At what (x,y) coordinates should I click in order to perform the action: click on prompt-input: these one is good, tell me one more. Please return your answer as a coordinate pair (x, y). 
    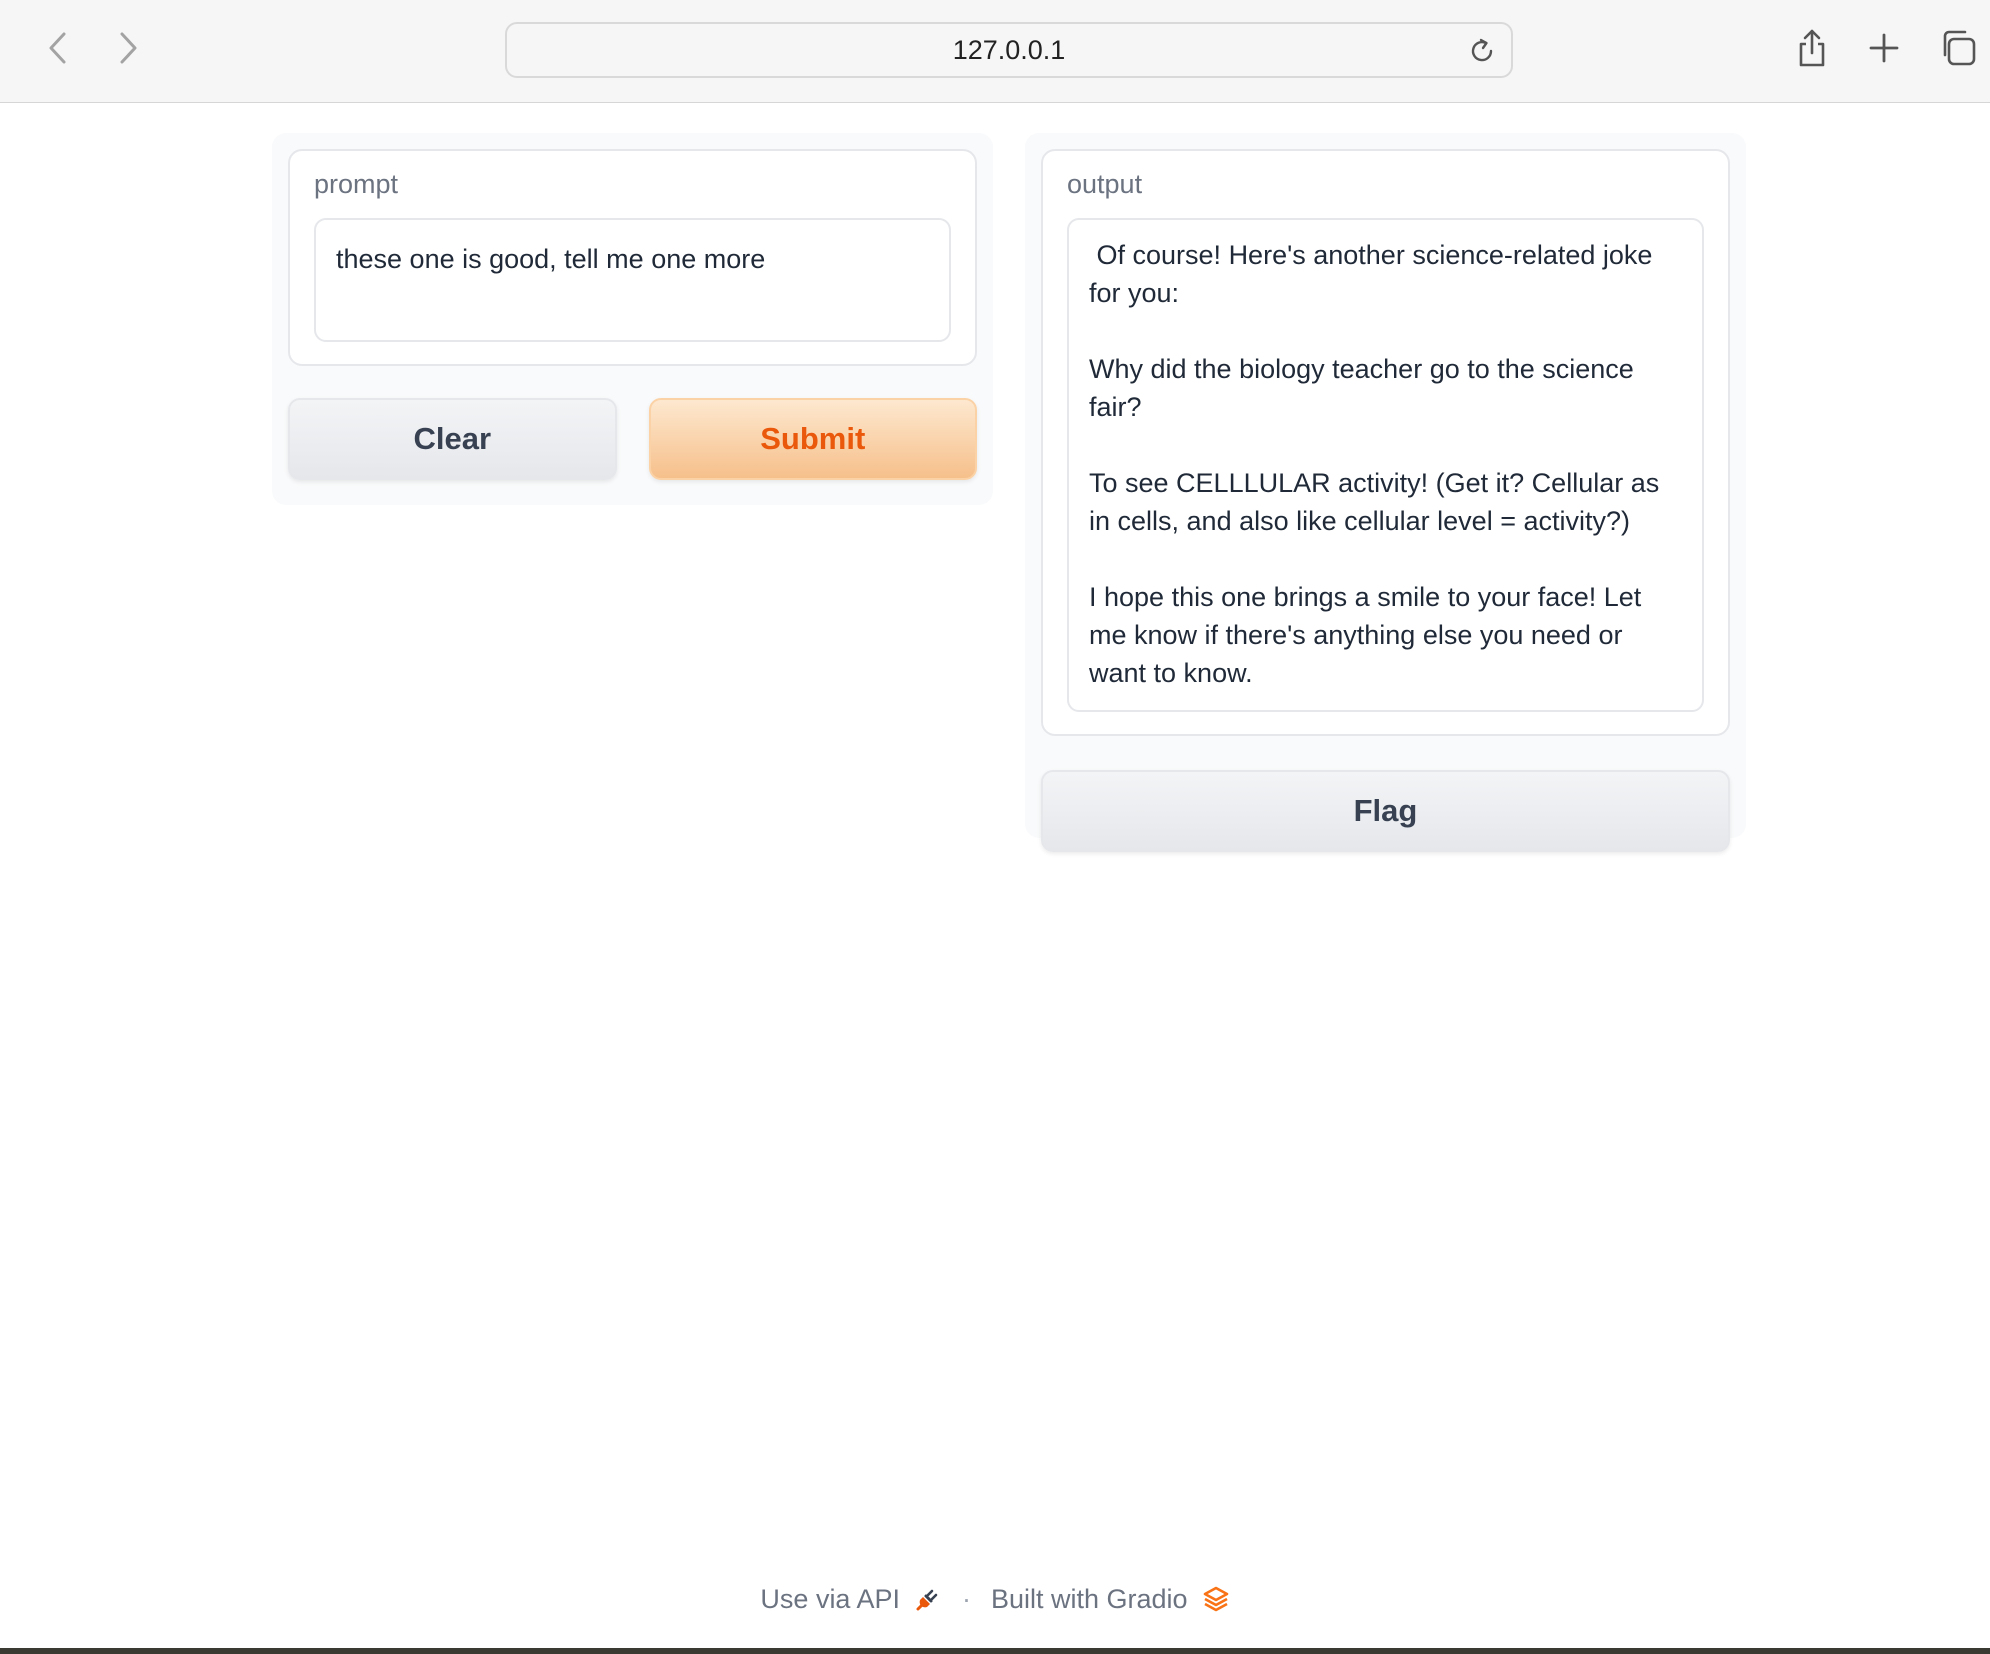
    Looking at the image, I should click on (632, 280).